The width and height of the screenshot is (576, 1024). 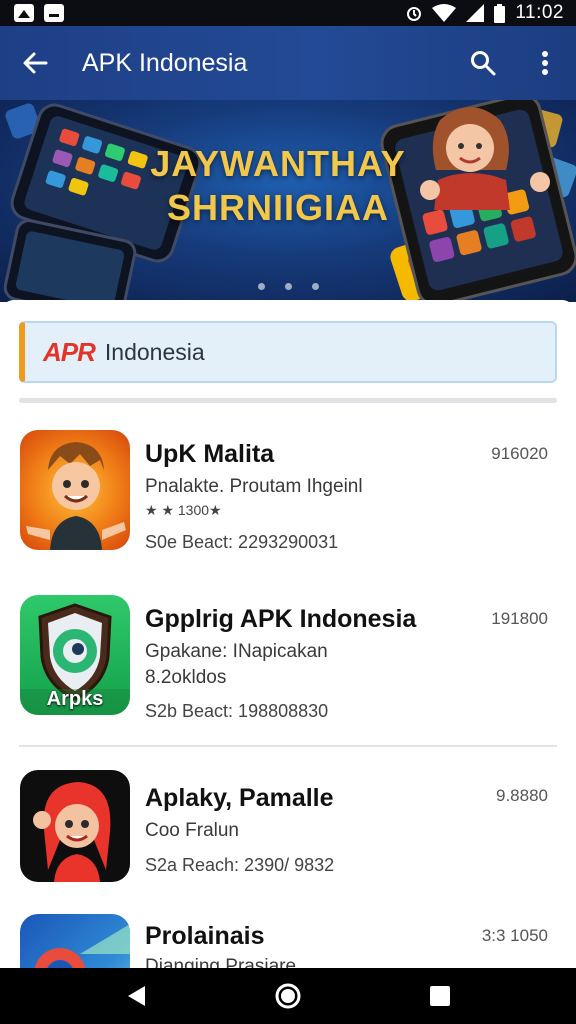 I want to click on app-meta: S2a Reach: 2390/ 9832, so click(x=240, y=865).